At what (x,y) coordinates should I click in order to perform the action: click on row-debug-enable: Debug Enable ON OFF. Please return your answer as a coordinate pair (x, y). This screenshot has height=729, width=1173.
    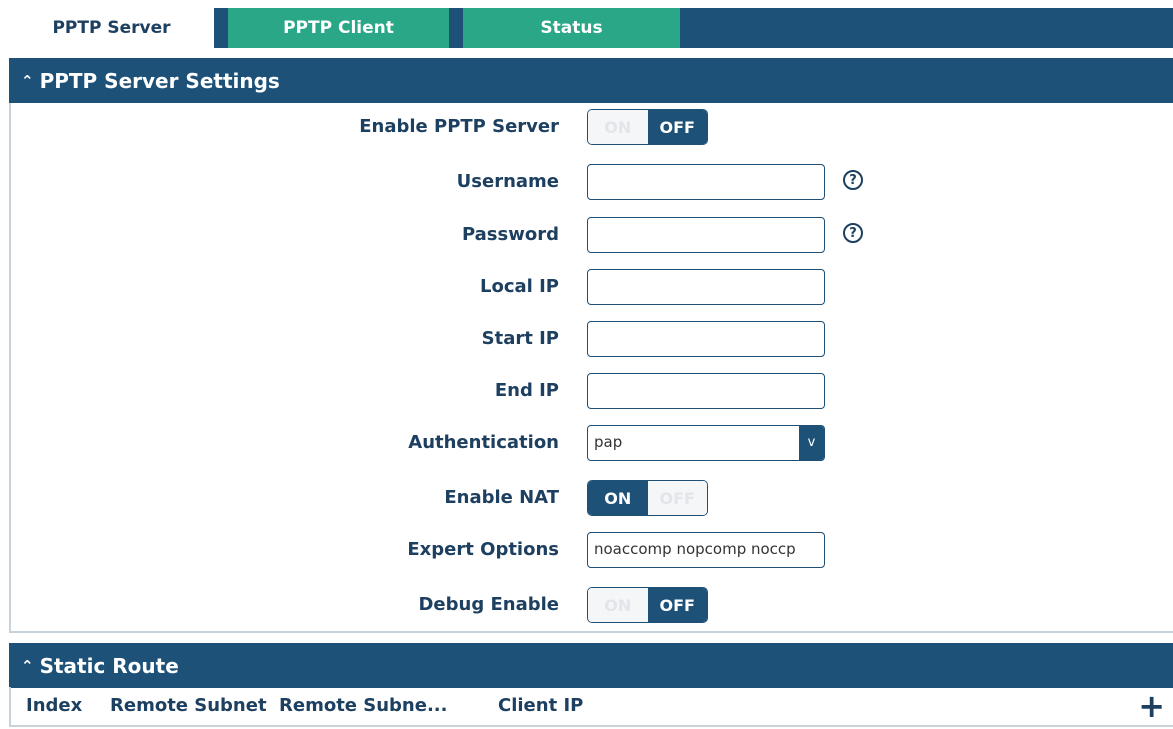
    Looking at the image, I should click on (586, 605).